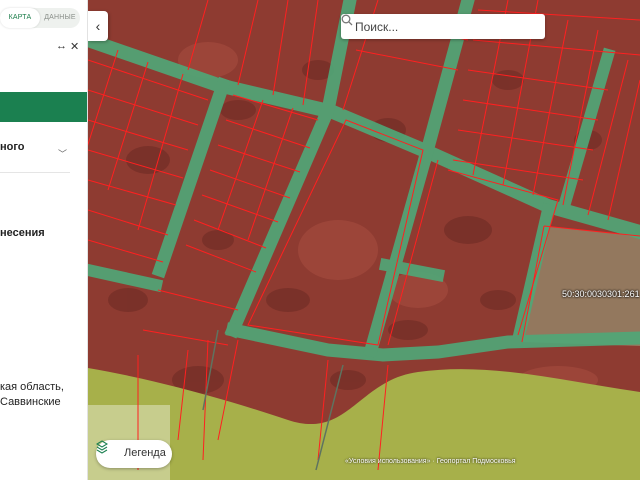 This screenshot has height=480, width=640. What do you see at coordinates (12, 147) in the screenshot?
I see `section-title: ного` at bounding box center [12, 147].